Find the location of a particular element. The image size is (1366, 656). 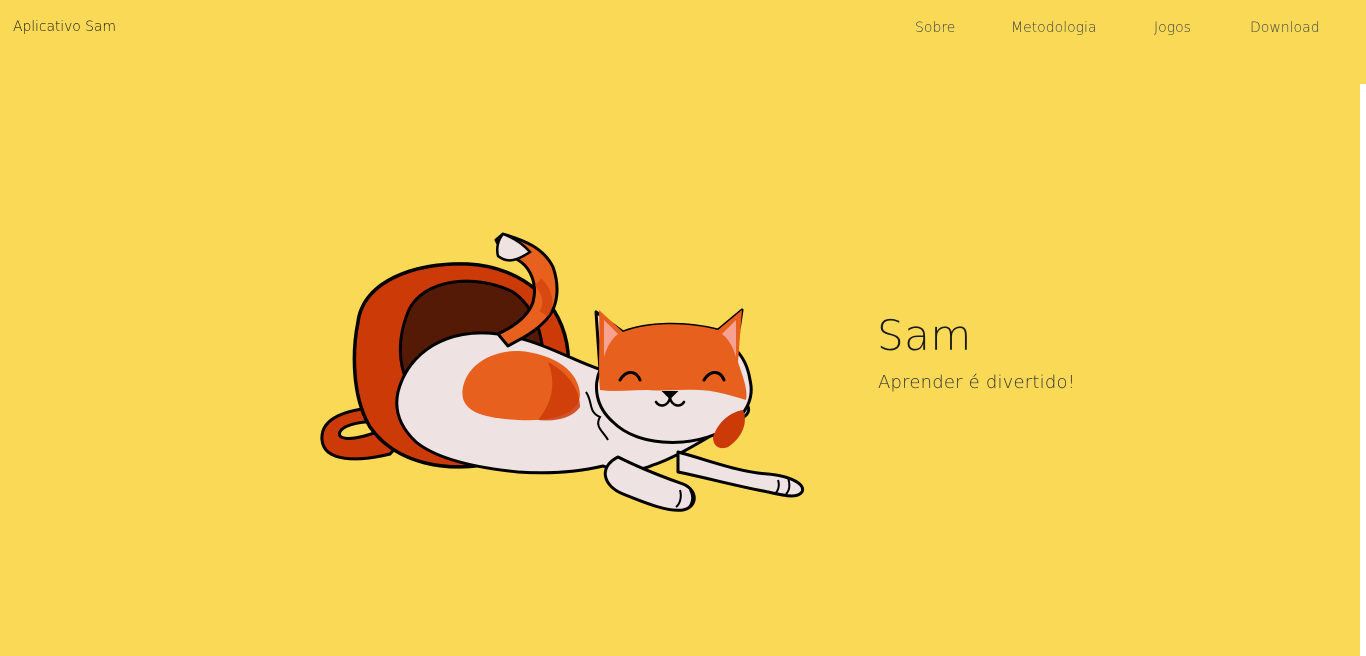

cat-front-leg-right is located at coordinates (740, 474).